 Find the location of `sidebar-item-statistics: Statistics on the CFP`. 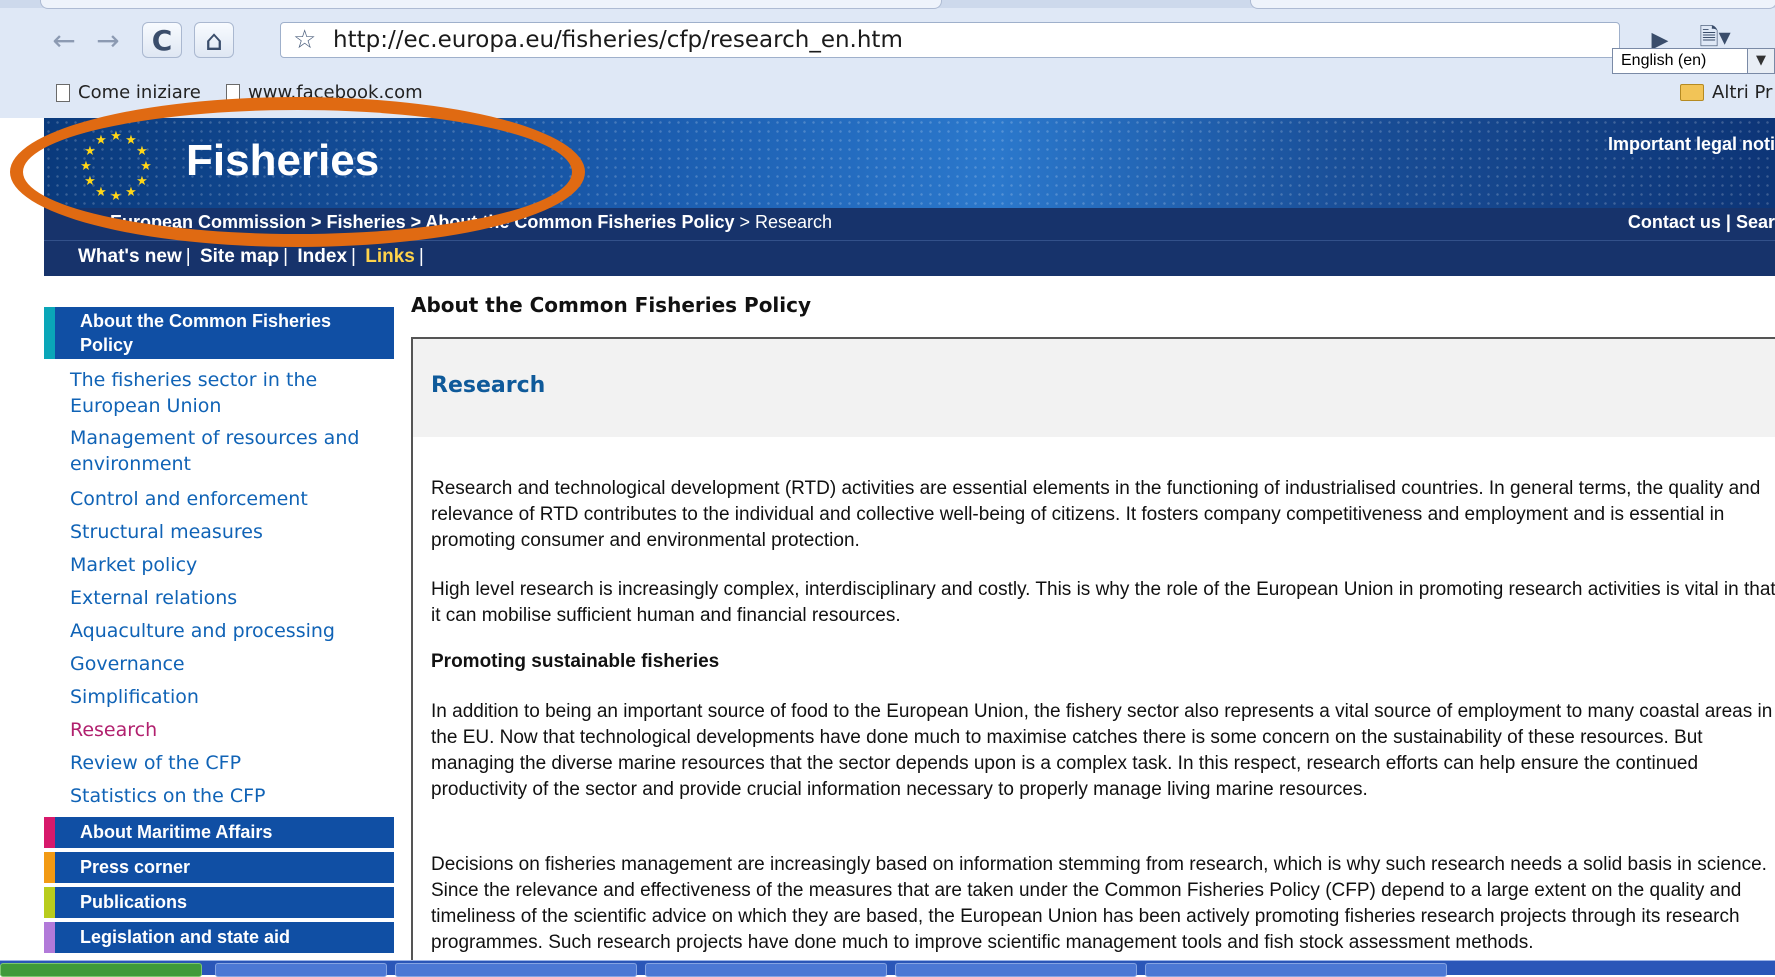

sidebar-item-statistics: Statistics on the CFP is located at coordinates (219, 796).